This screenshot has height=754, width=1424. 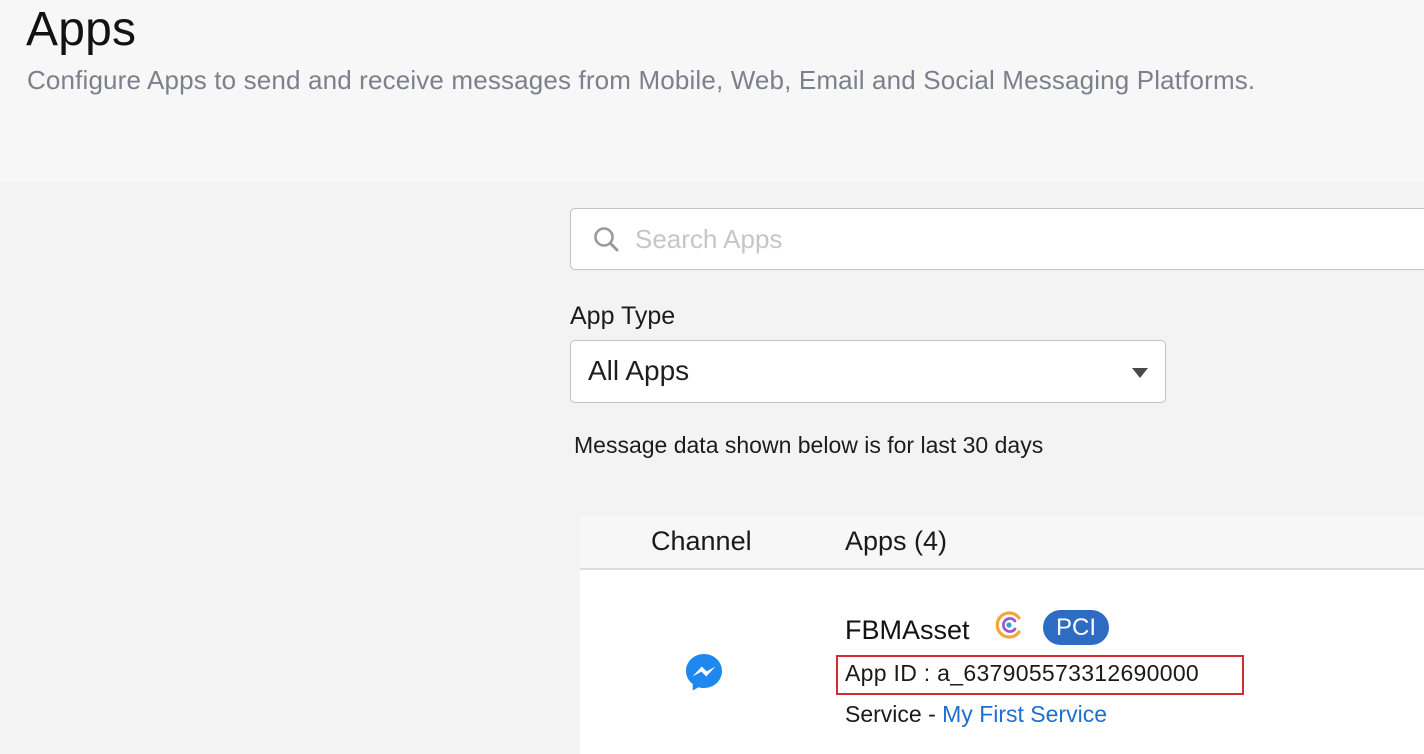 What do you see at coordinates (1025, 239) in the screenshot?
I see `search-input` at bounding box center [1025, 239].